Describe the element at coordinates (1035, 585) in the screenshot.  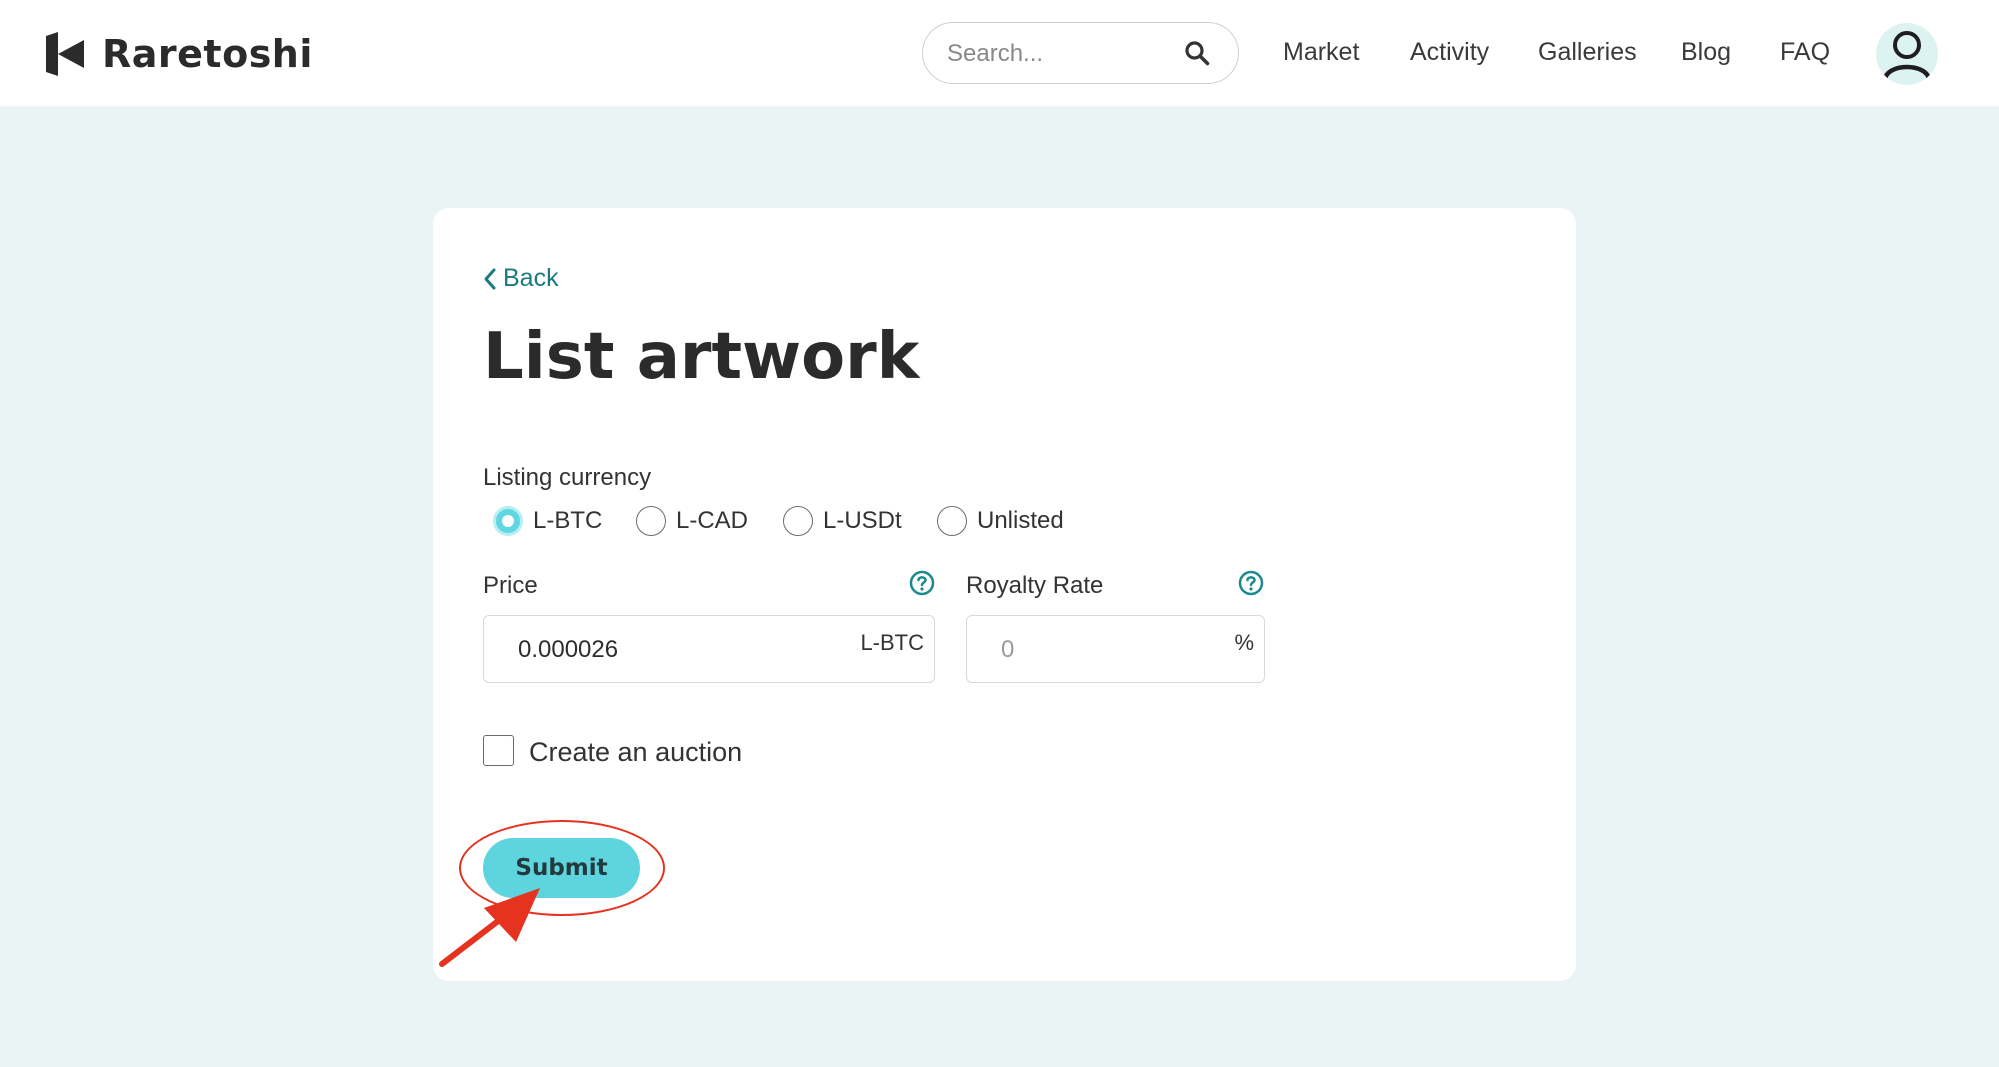
I see `royalty-rate-label: Royalty Rate` at that location.